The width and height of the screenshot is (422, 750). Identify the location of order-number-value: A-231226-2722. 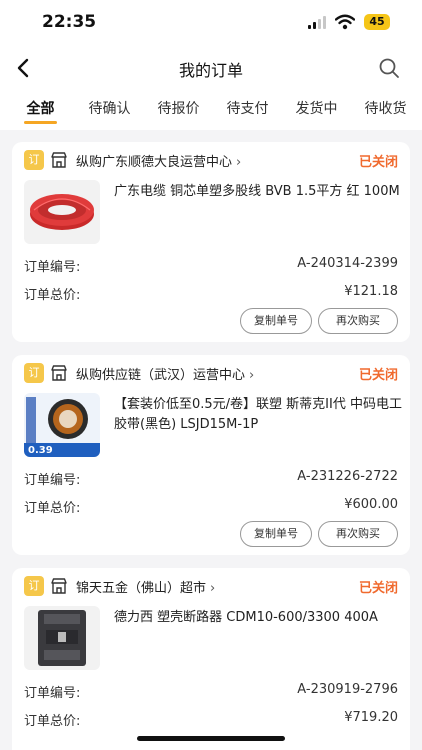
(347, 476).